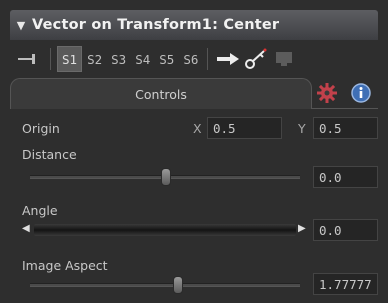 This screenshot has width=388, height=303. I want to click on slot-s4-button: S4, so click(142, 59).